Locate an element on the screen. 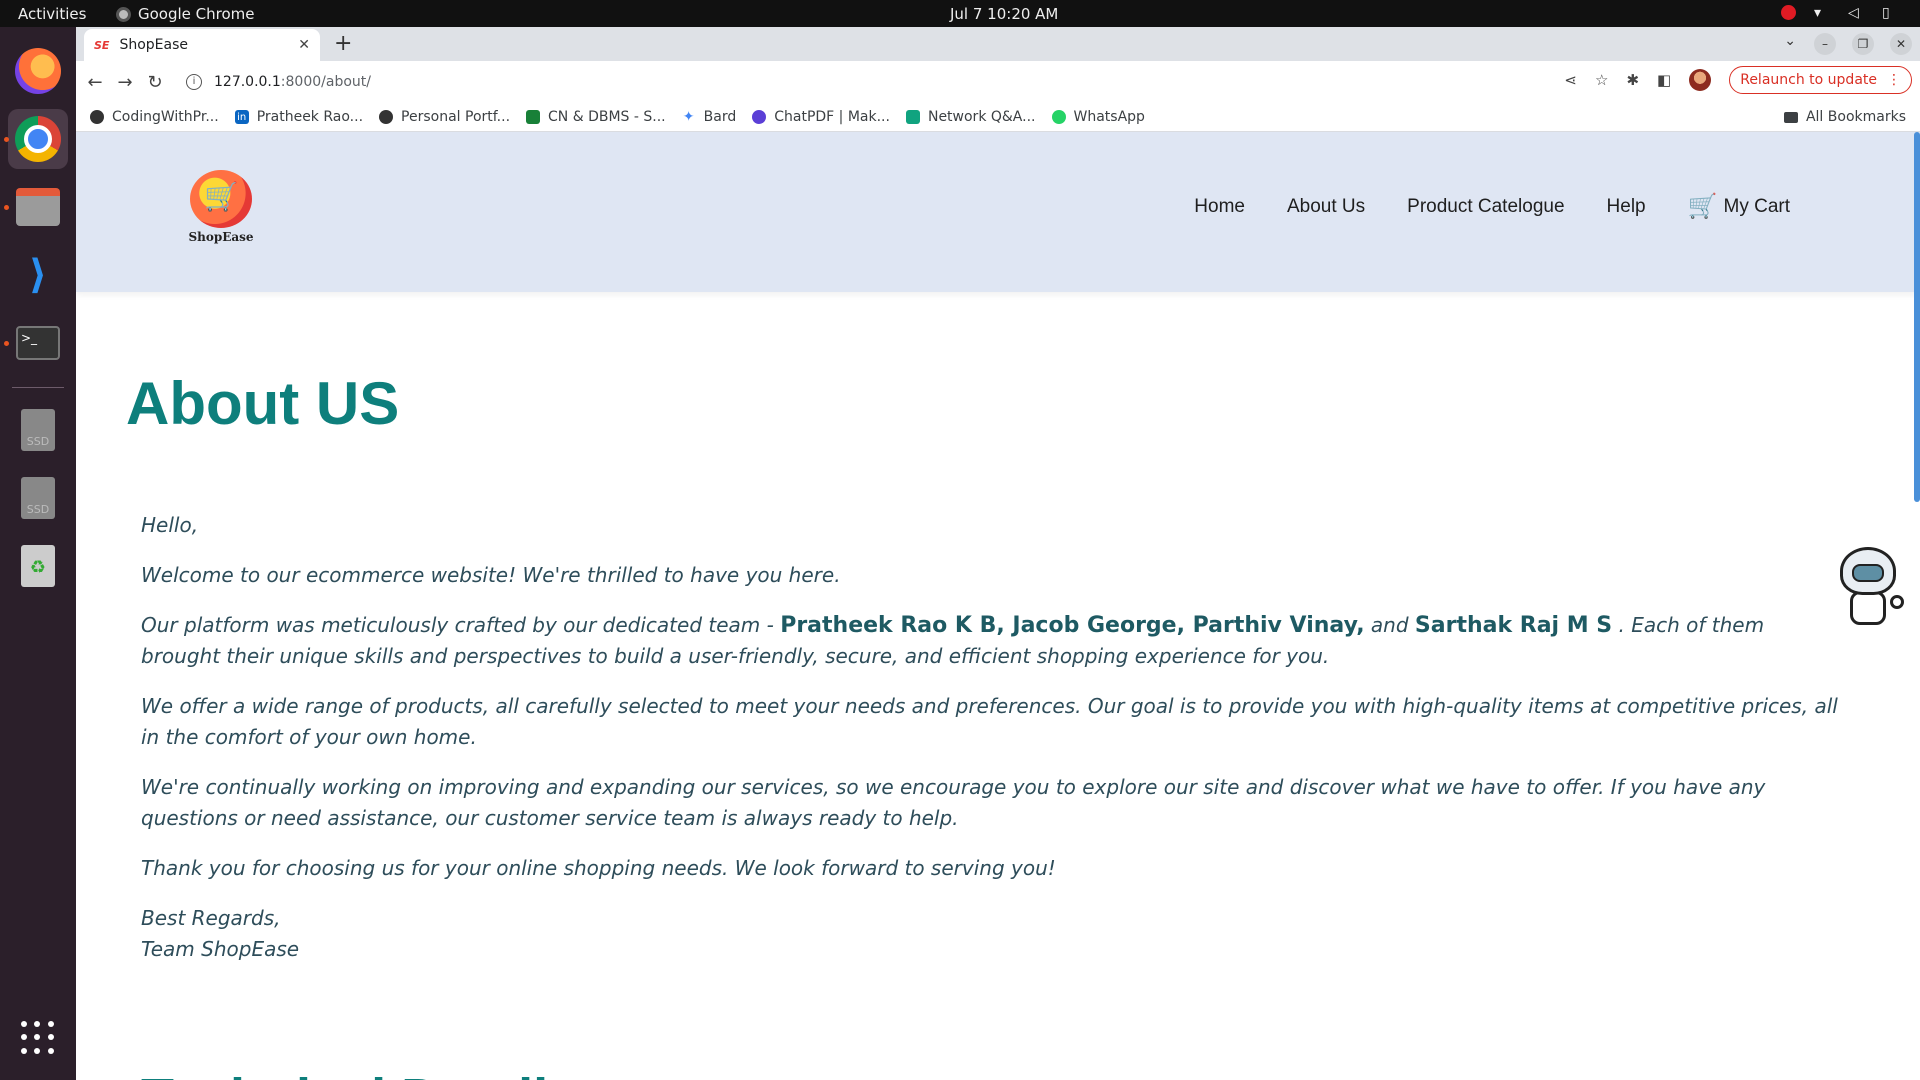 The height and width of the screenshot is (1080, 1920). whatsapp-icon is located at coordinates (1058, 117).